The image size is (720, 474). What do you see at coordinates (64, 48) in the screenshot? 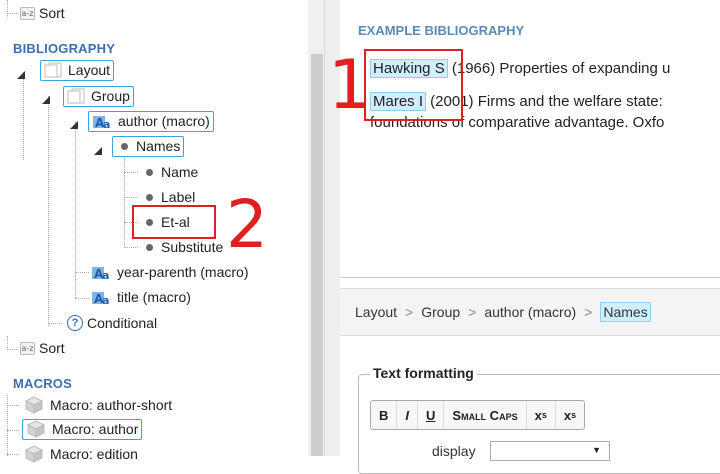
I see `section-title-bibliography: BIBLIOGRAPHY` at bounding box center [64, 48].